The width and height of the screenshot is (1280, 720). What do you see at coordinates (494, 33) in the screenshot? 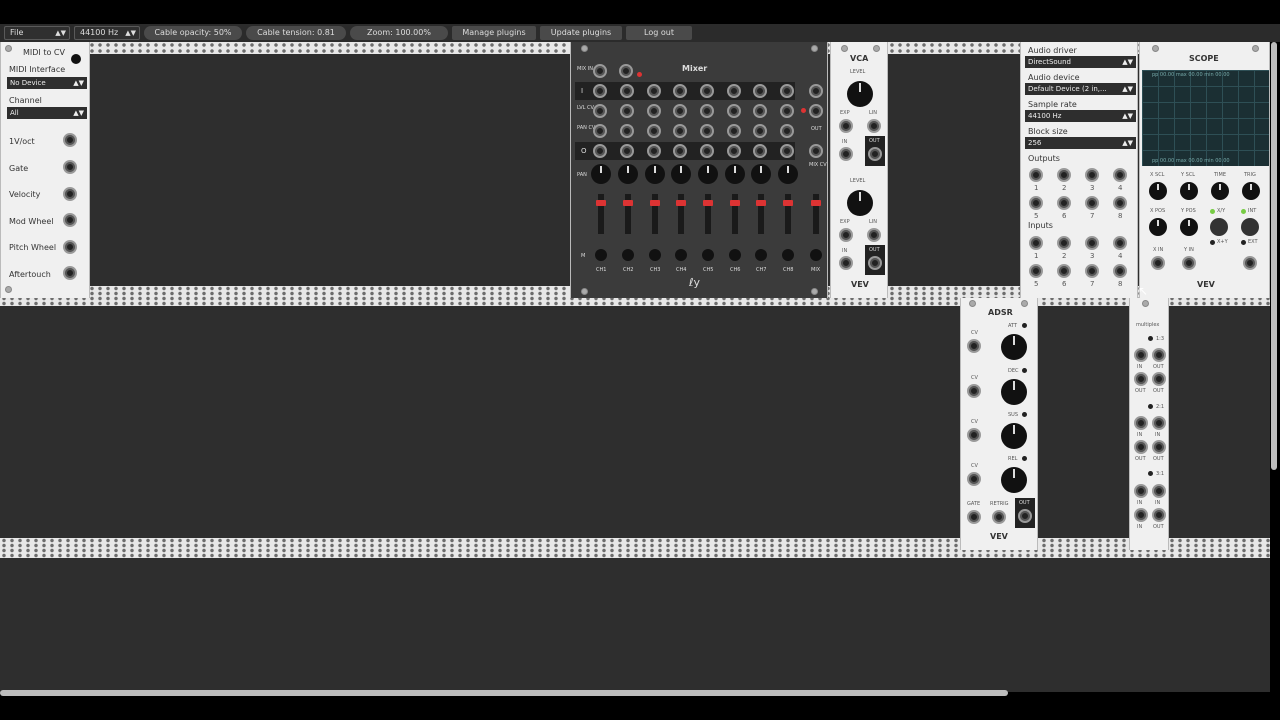
I see `manage-plugins-button: Manage plugins` at bounding box center [494, 33].